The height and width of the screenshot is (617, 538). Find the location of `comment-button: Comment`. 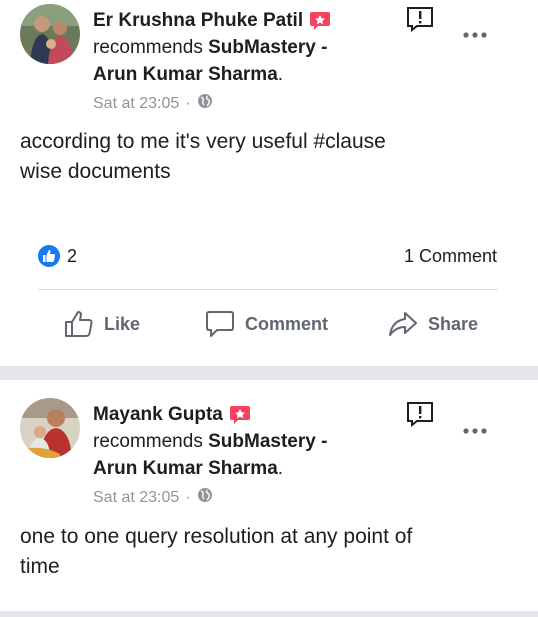

comment-button: Comment is located at coordinates (266, 324).